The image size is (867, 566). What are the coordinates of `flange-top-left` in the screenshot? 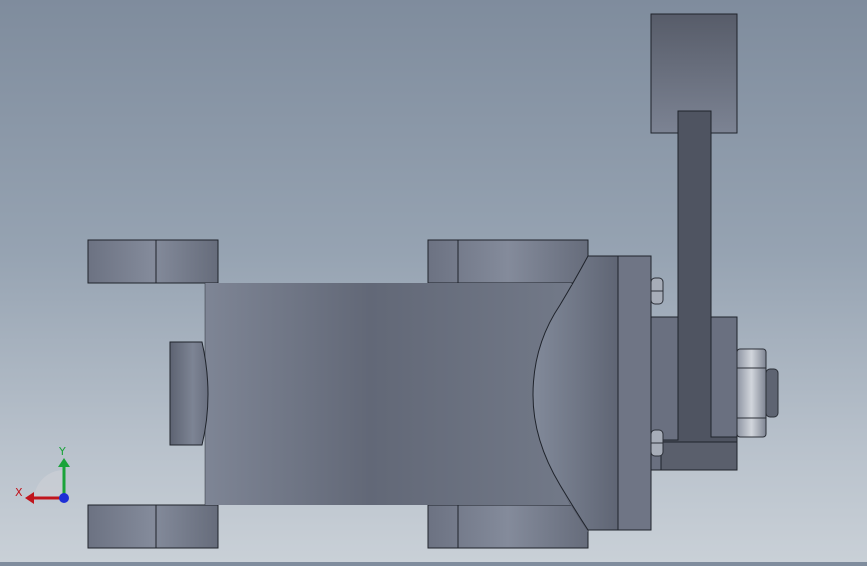 It's located at (153, 261).